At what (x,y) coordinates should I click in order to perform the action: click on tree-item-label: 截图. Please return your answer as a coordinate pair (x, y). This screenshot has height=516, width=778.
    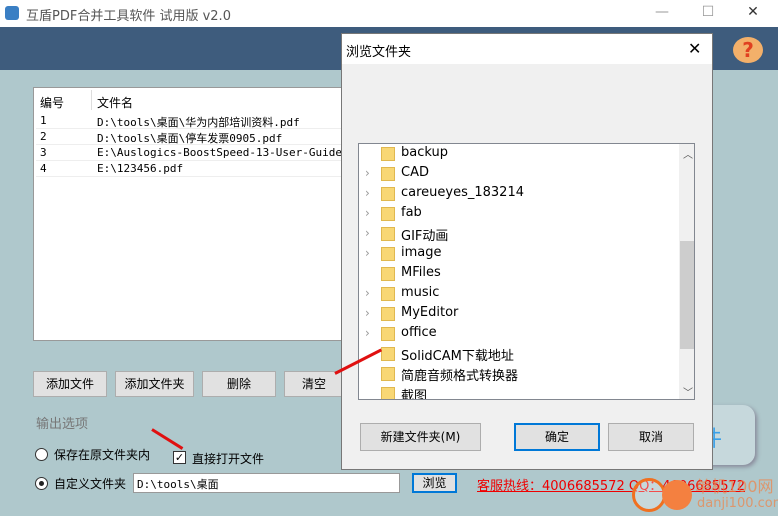
    Looking at the image, I should click on (414, 394).